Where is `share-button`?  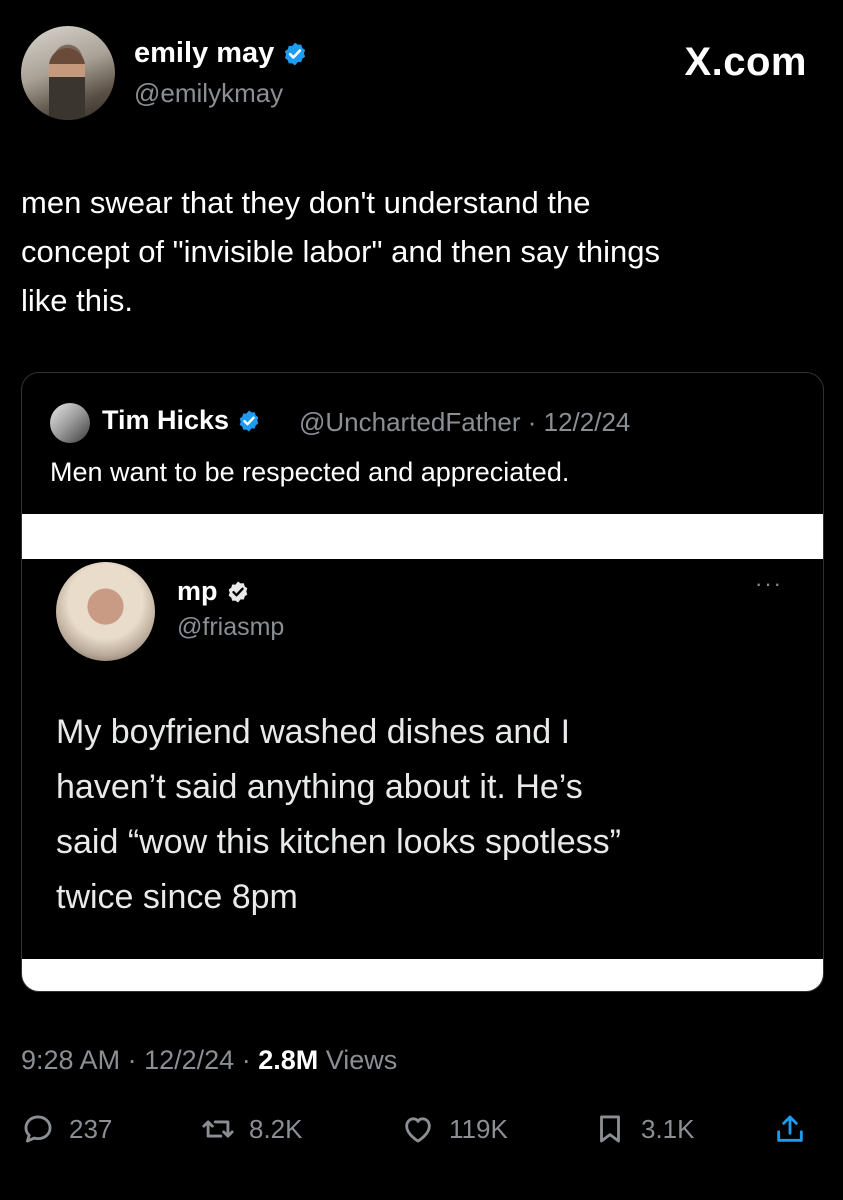 share-button is located at coordinates (790, 1129).